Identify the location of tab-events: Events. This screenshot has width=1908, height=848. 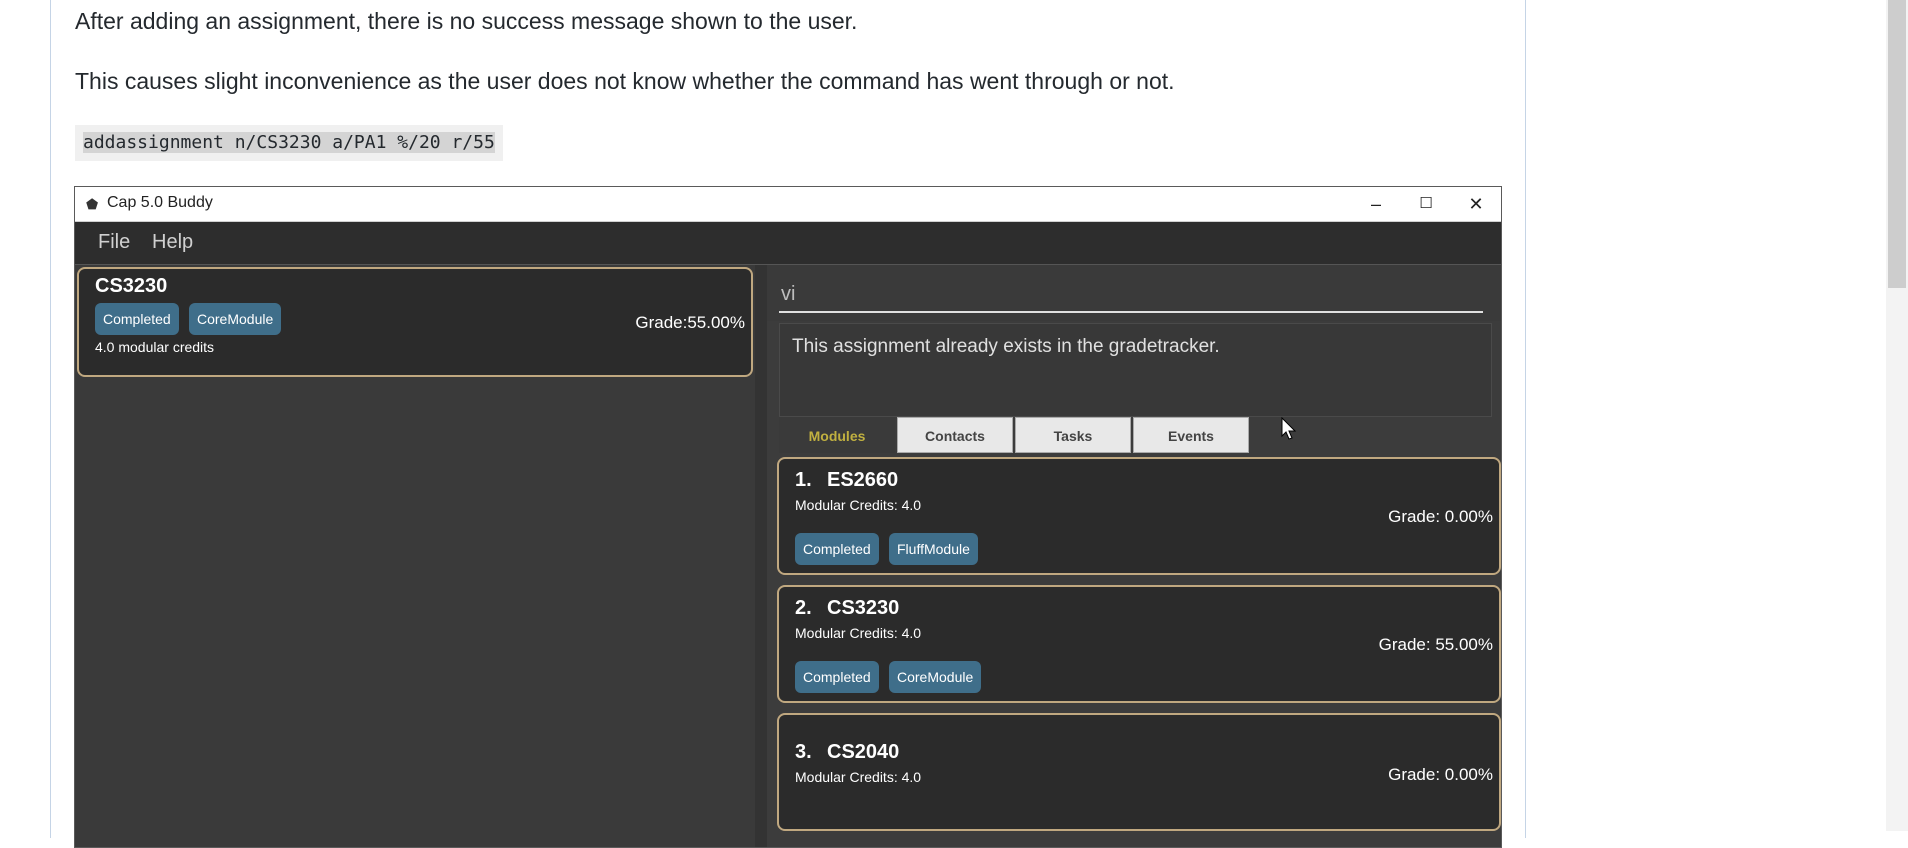
(1191, 435).